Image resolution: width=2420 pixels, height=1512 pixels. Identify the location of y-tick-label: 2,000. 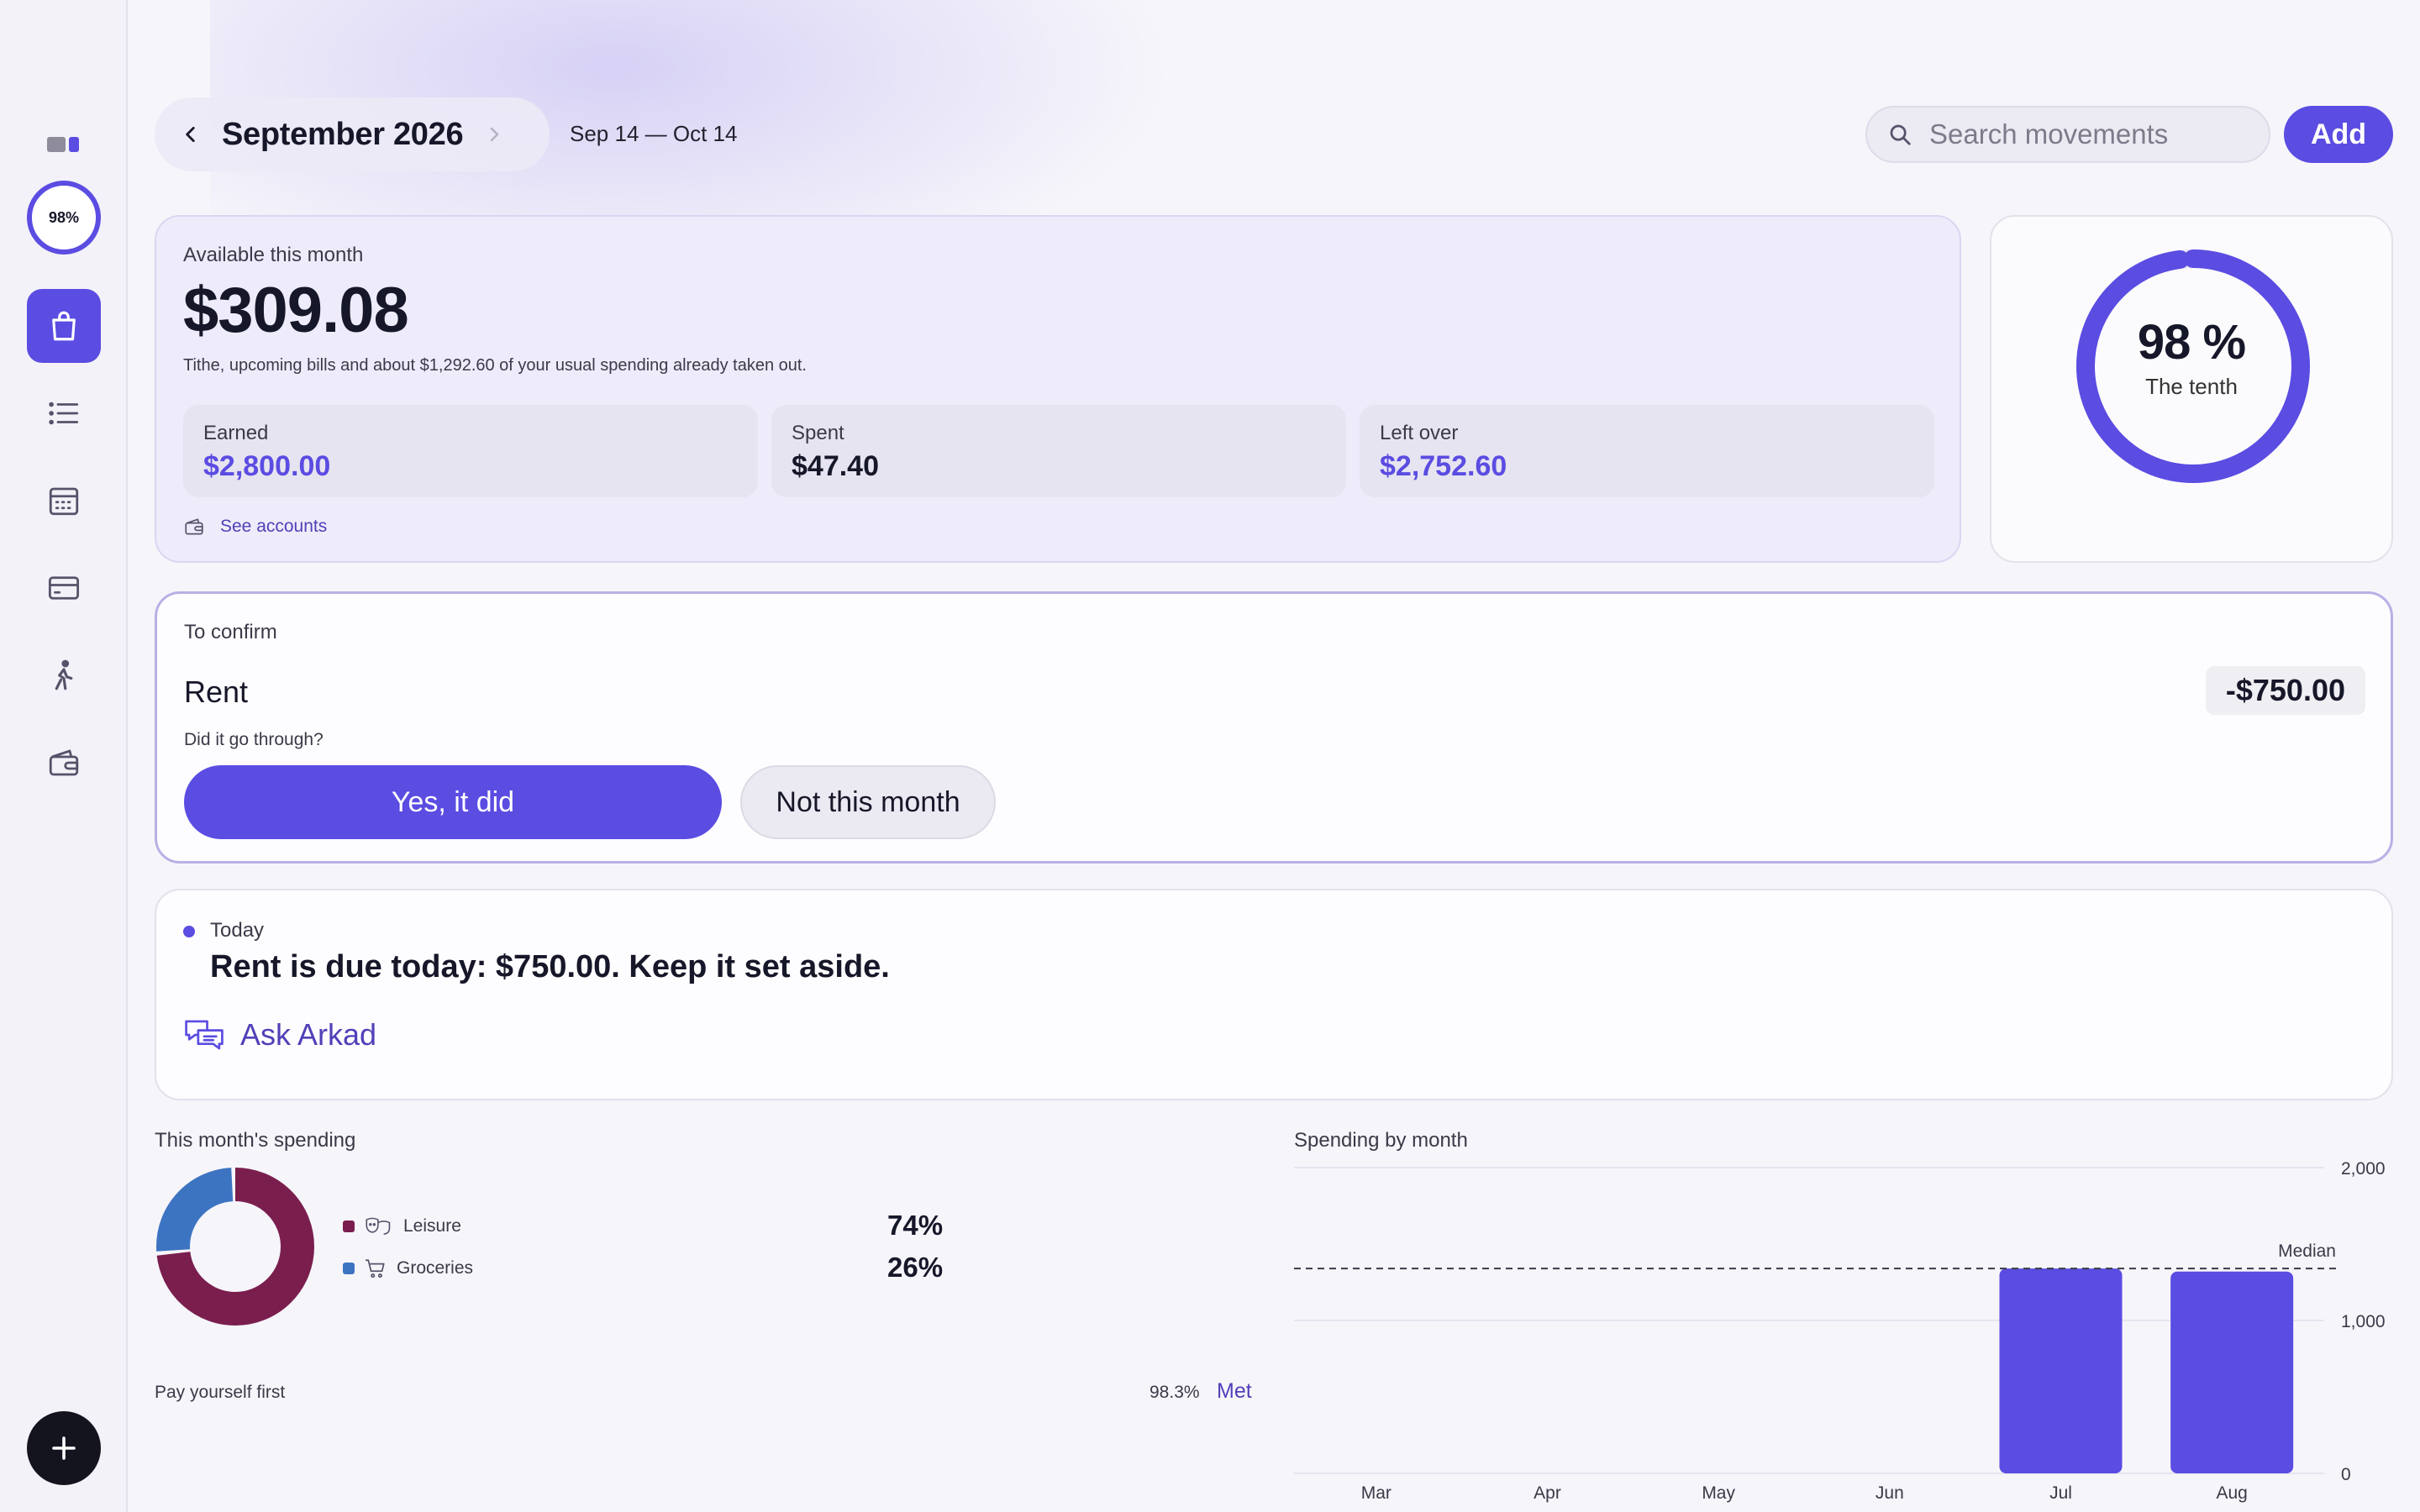
(2363, 1169).